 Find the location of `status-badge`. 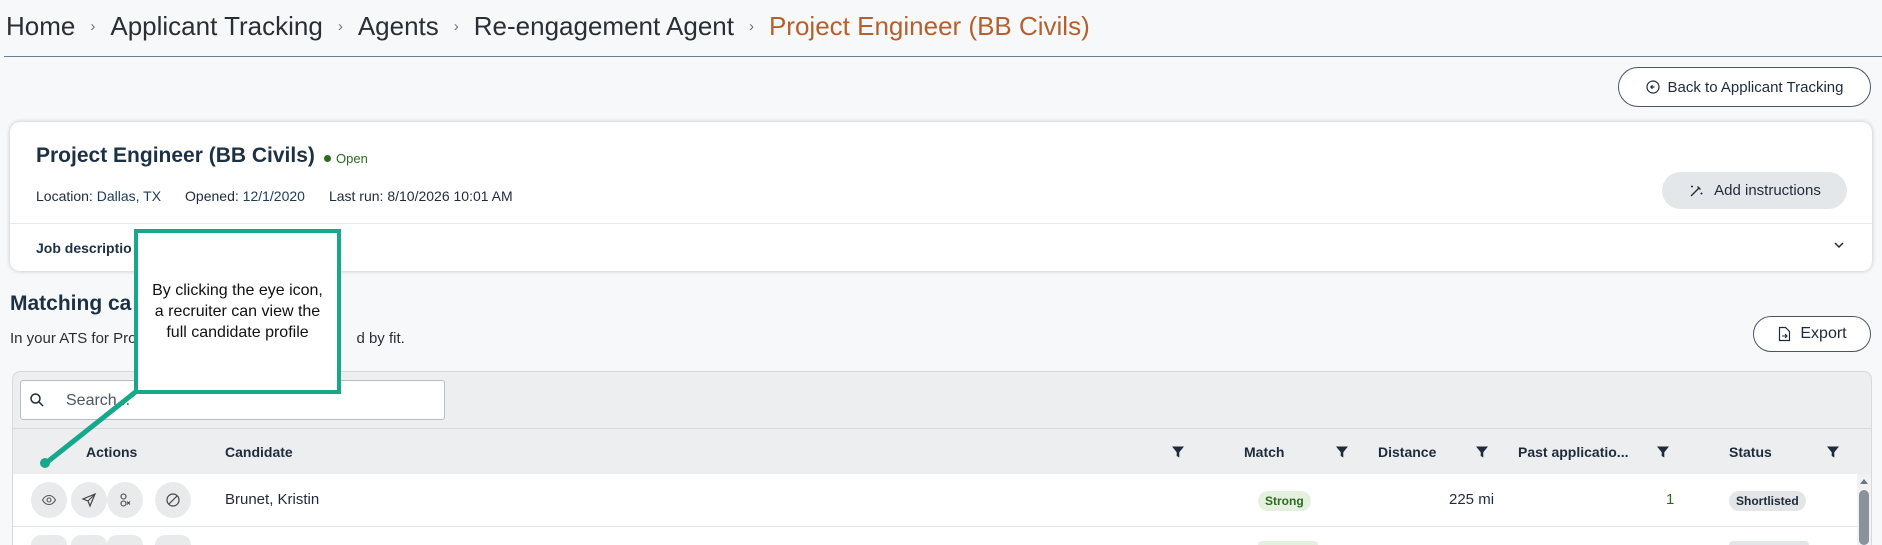

status-badge is located at coordinates (1769, 543).